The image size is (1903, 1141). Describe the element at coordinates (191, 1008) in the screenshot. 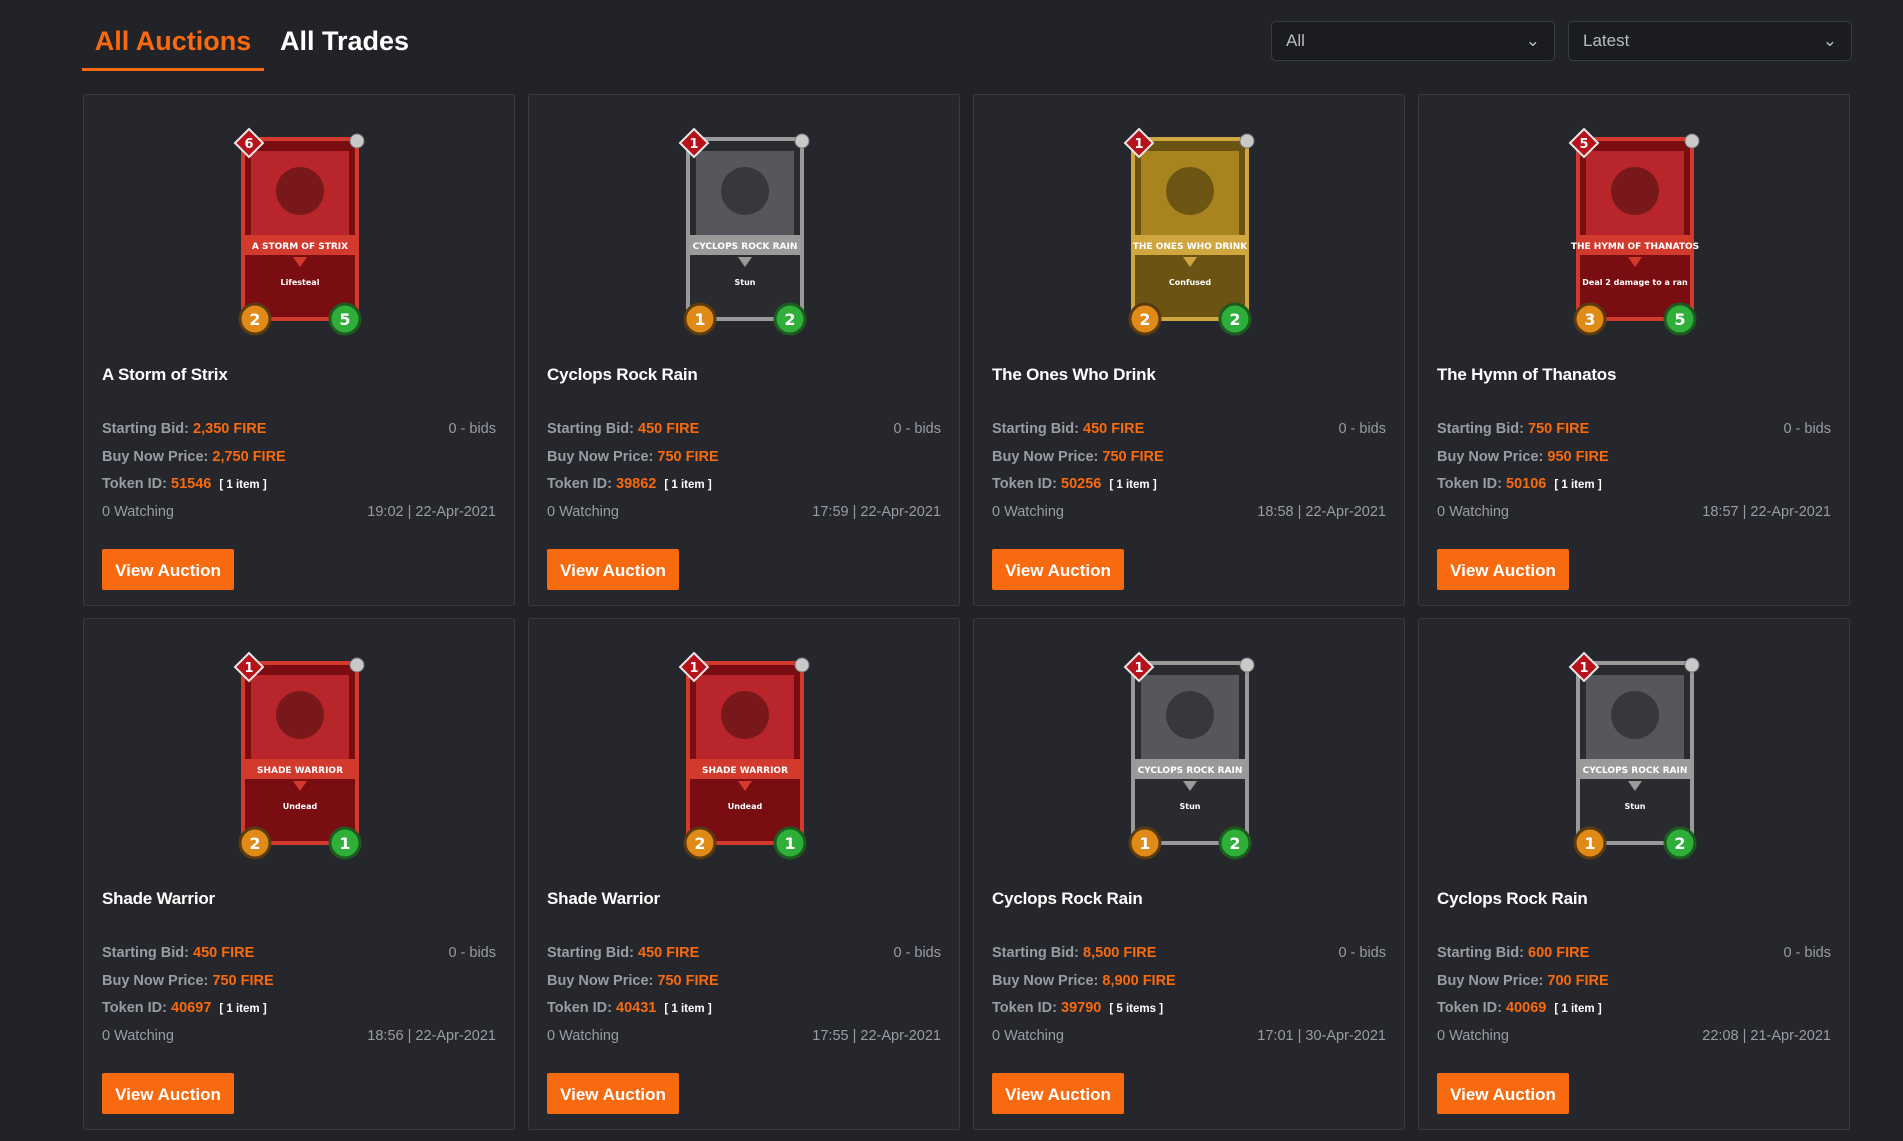

I see `token-id-value: 40697` at that location.